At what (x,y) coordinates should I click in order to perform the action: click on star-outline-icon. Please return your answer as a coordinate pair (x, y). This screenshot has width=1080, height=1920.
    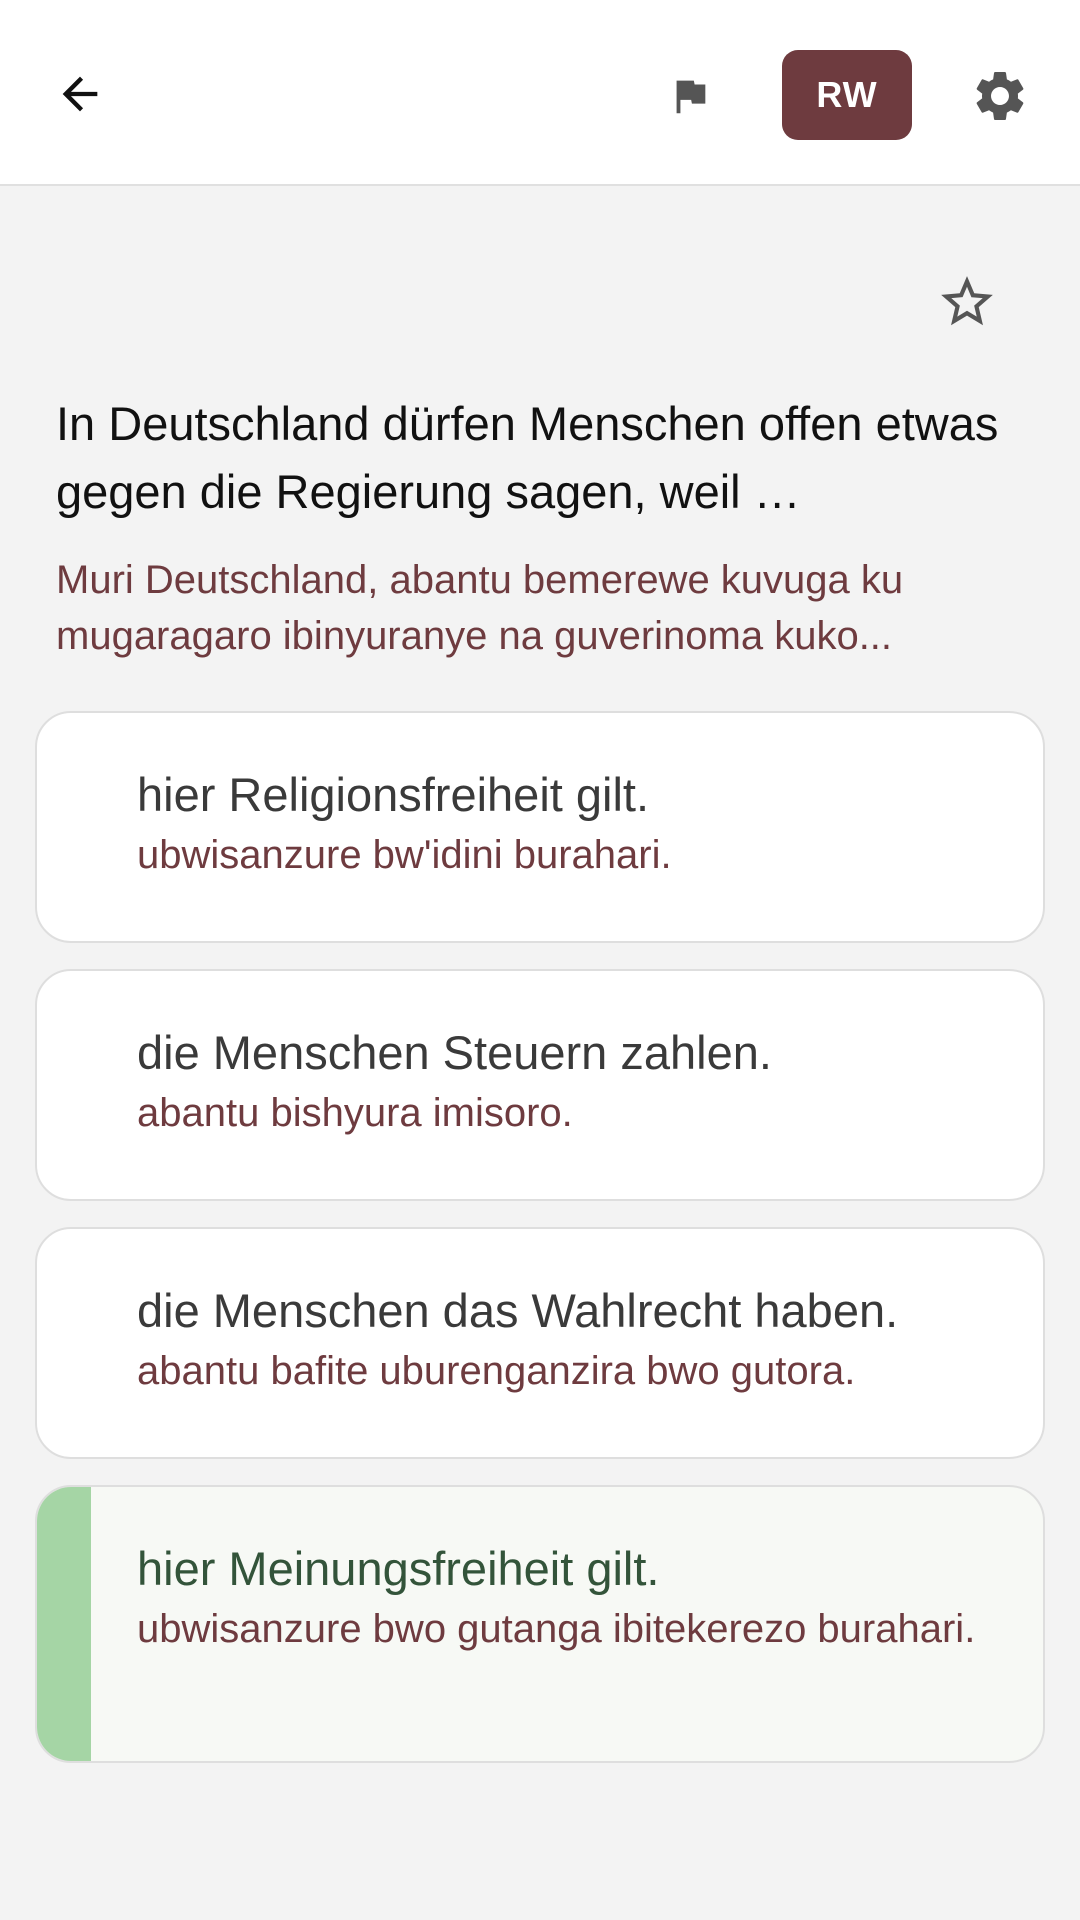
    Looking at the image, I should click on (967, 301).